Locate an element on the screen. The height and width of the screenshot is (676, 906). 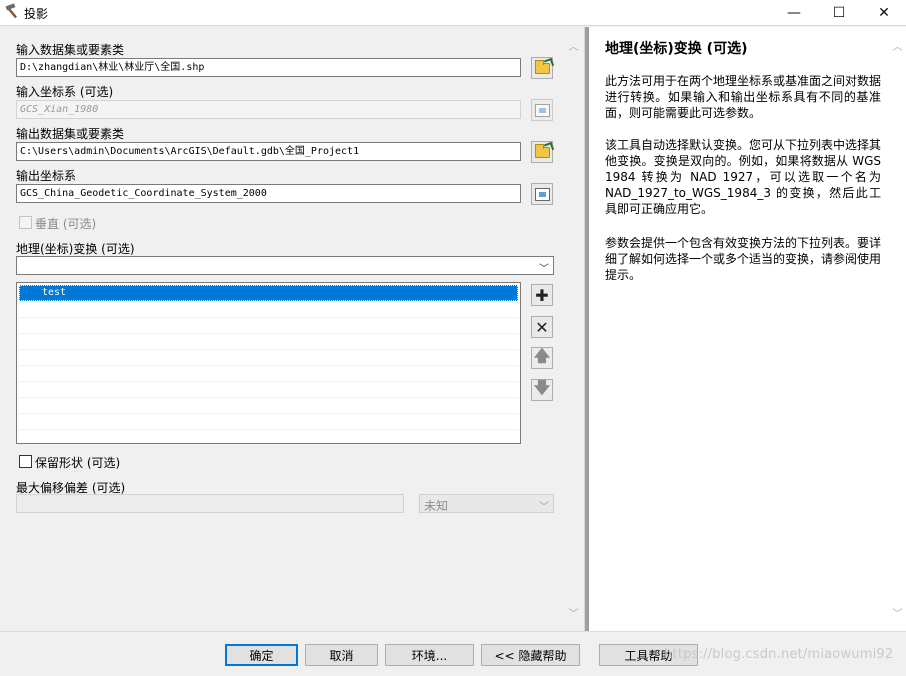
cancel-button: 取消 is located at coordinates (341, 655).